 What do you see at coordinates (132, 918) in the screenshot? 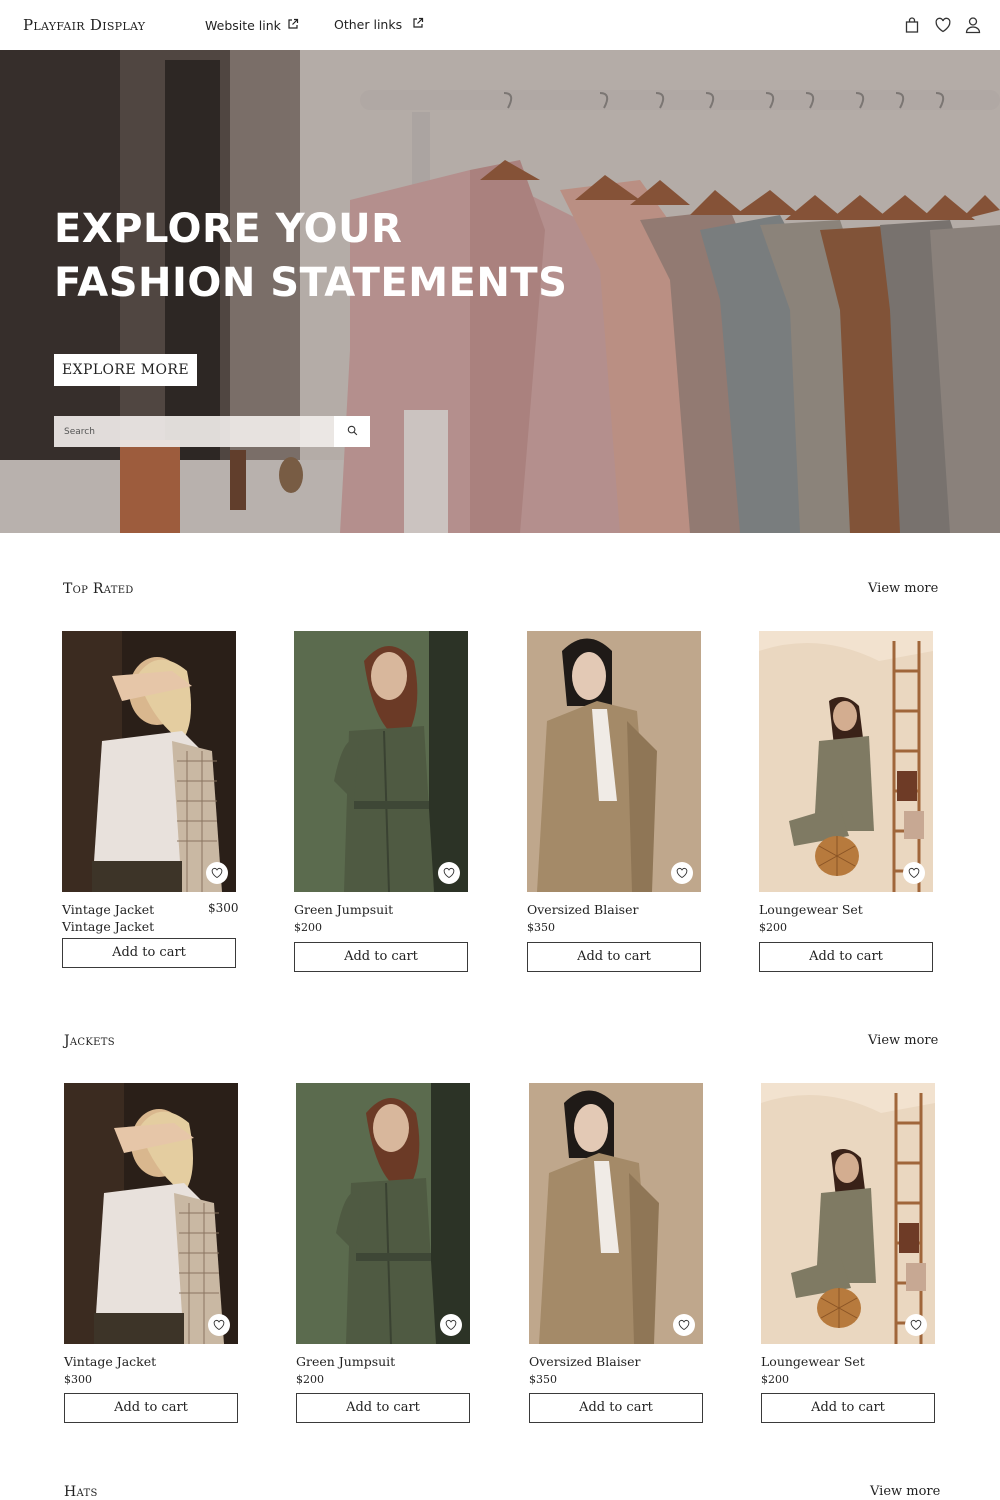
I see `product-name: Vintage Jacket Vintage Jacket` at bounding box center [132, 918].